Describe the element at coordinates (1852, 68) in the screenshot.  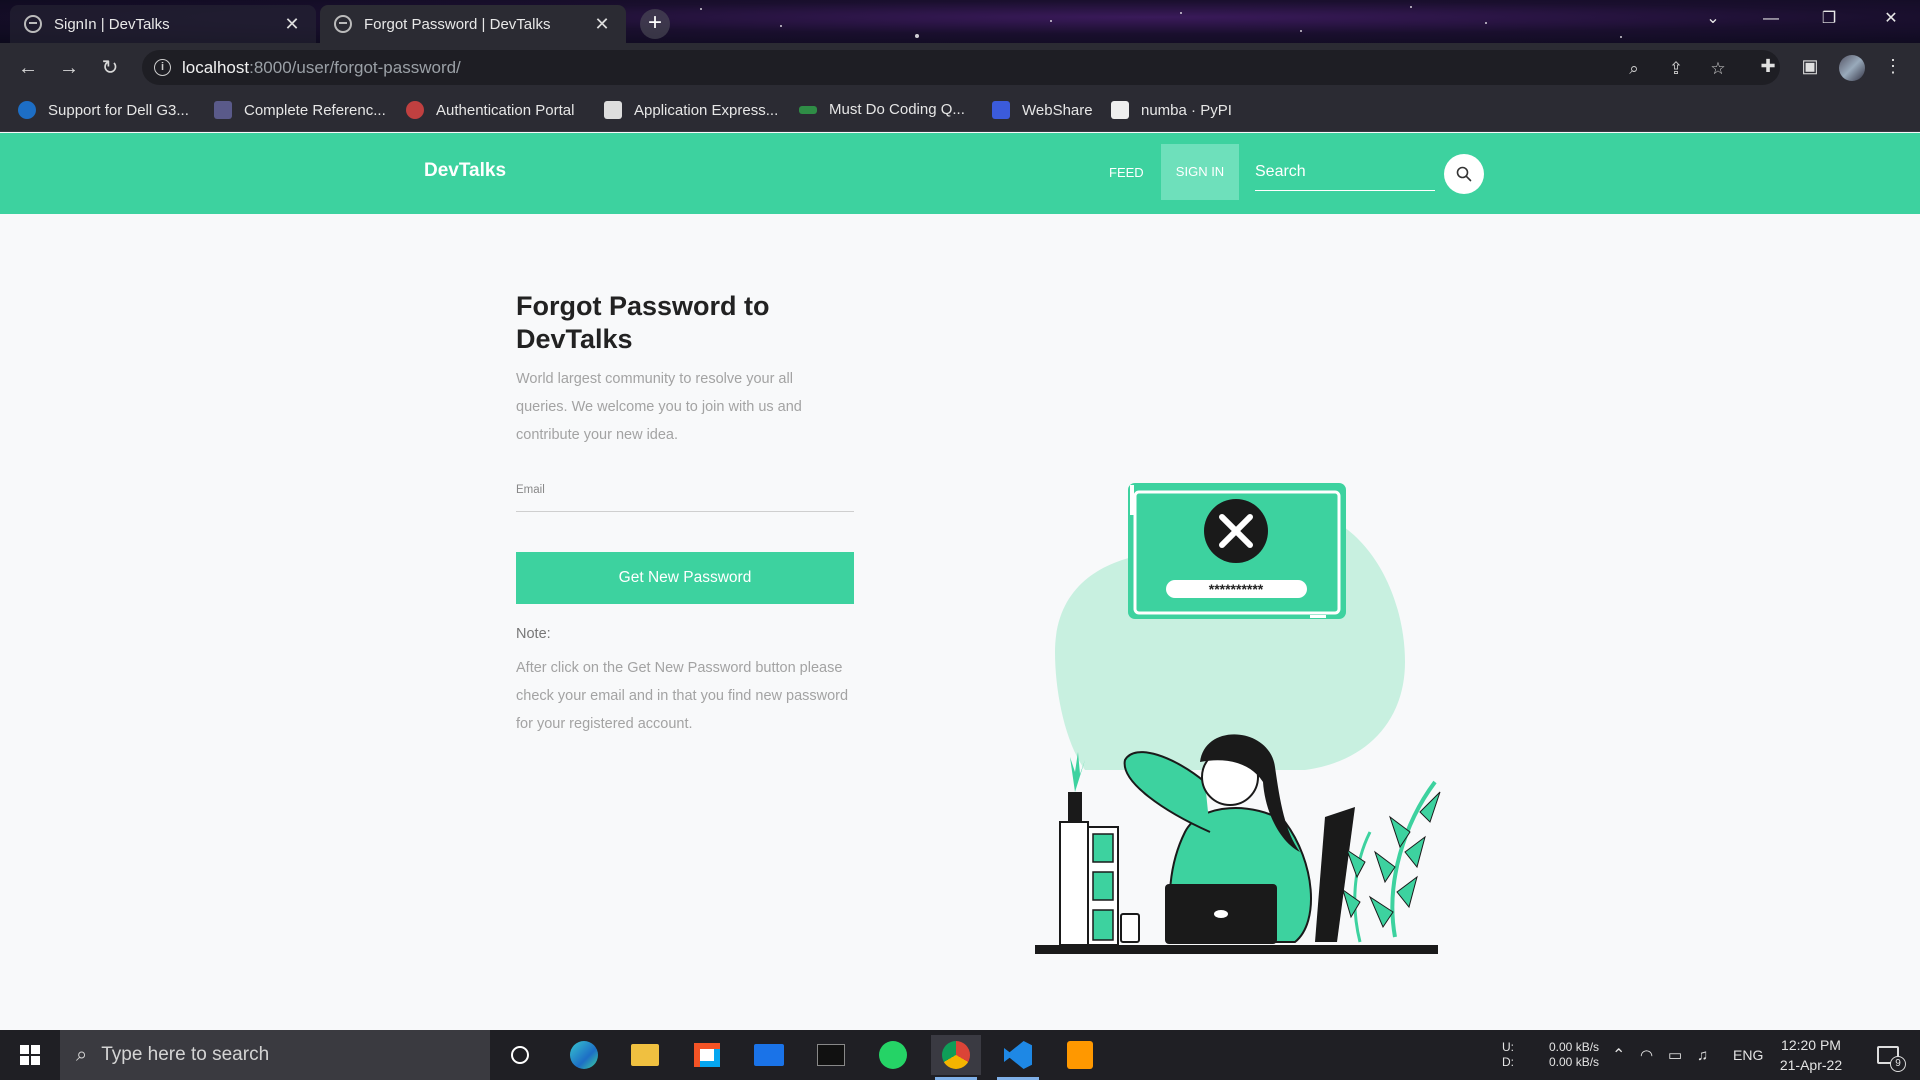
I see `profile-avatar` at that location.